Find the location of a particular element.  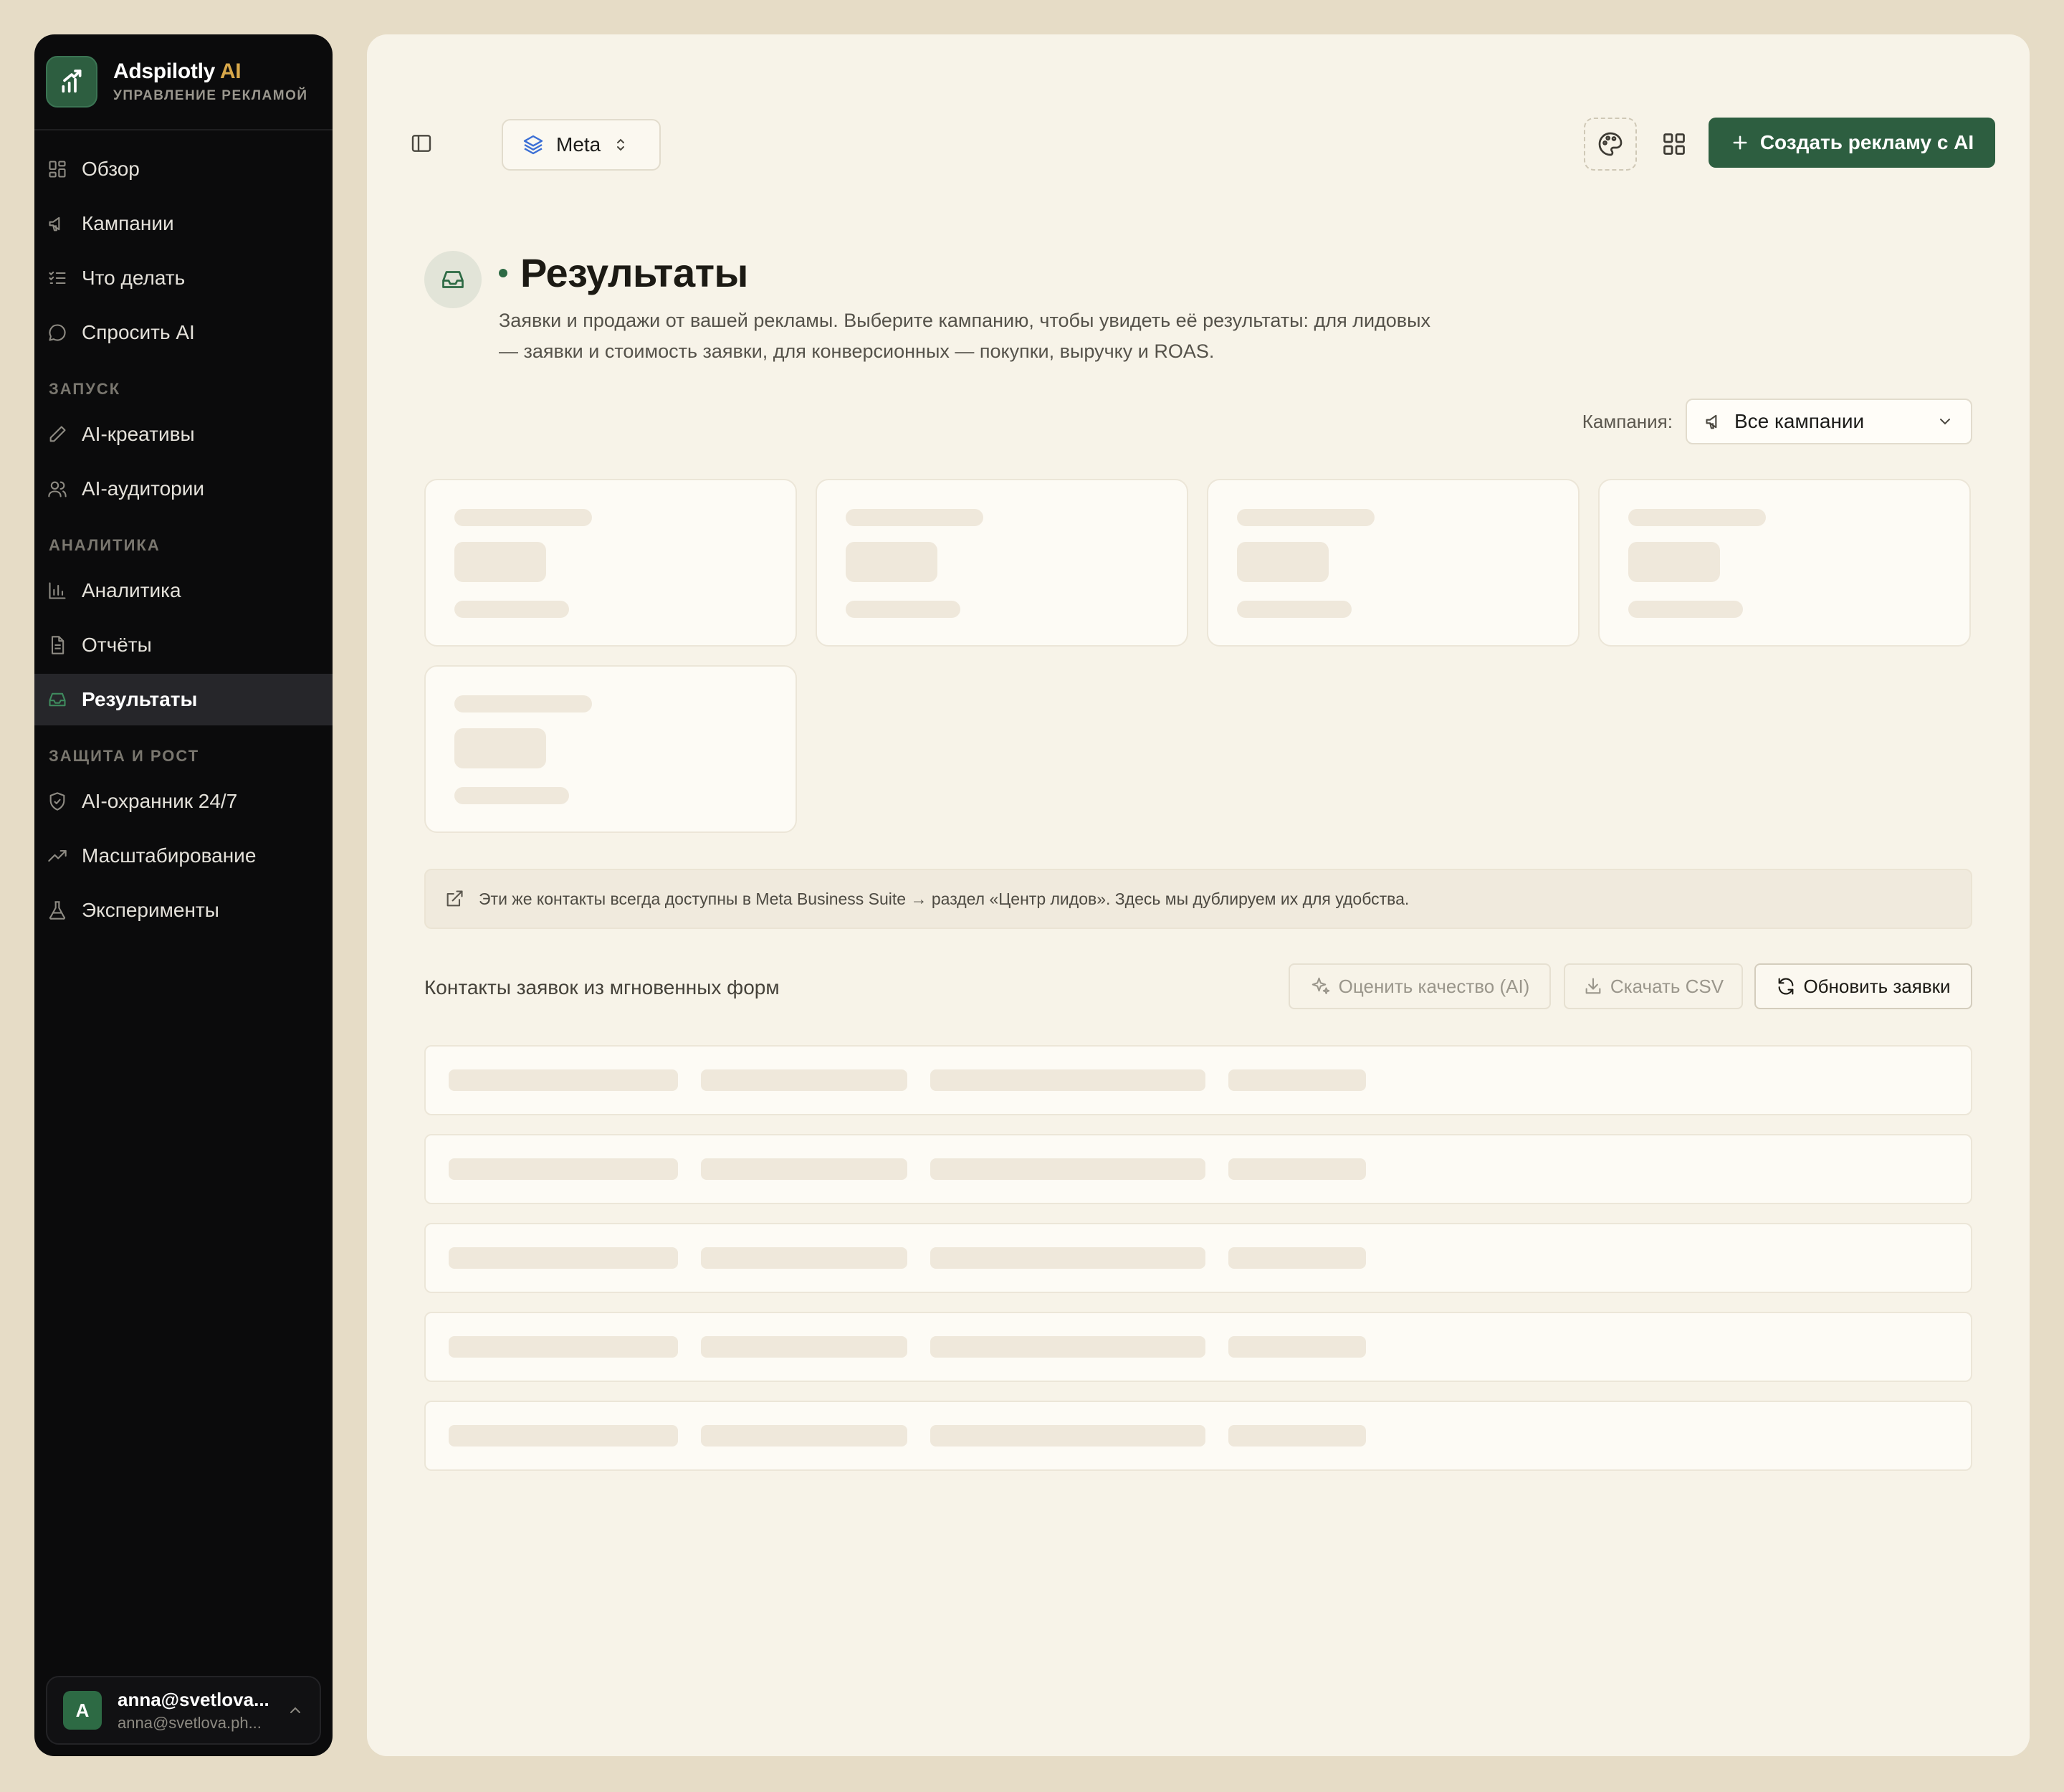

campaign-filter: Кампания: Все кампании is located at coordinates (1777, 421).